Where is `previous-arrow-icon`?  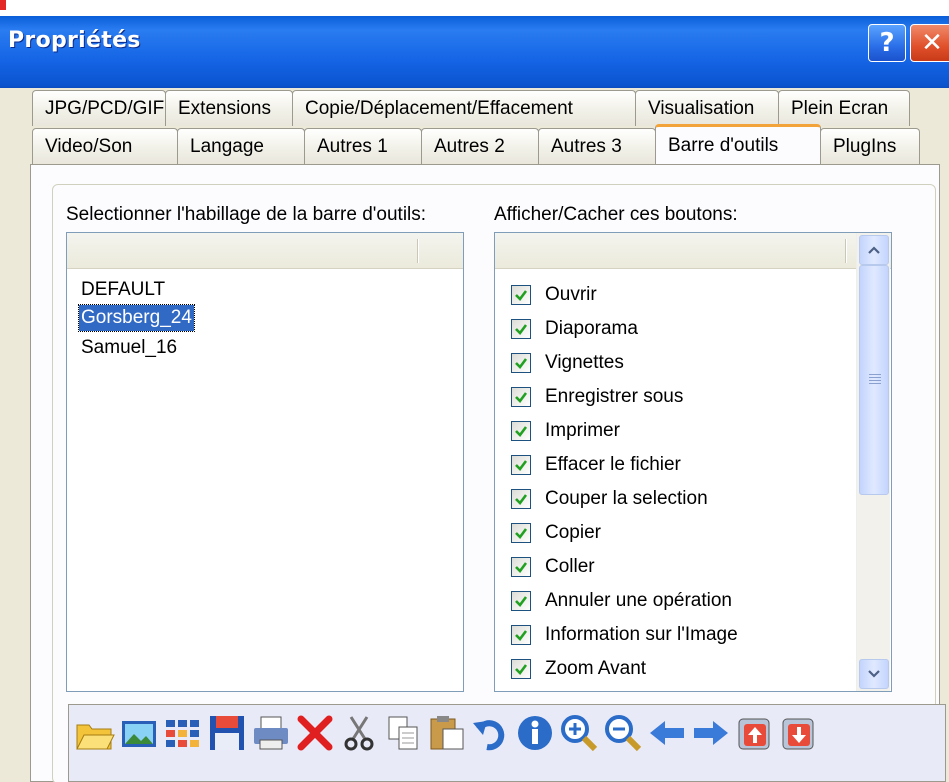
previous-arrow-icon is located at coordinates (667, 733).